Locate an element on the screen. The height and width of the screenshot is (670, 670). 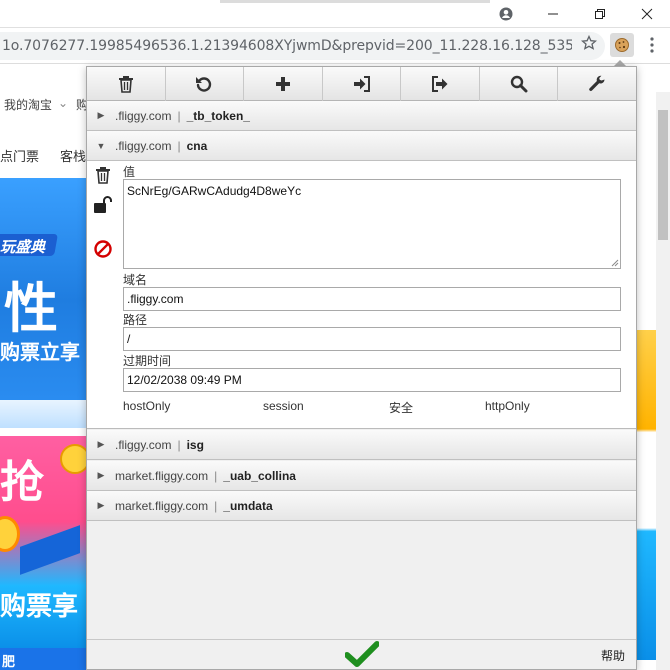
banner1-headline: 玩盛典 is located at coordinates (23, 247).